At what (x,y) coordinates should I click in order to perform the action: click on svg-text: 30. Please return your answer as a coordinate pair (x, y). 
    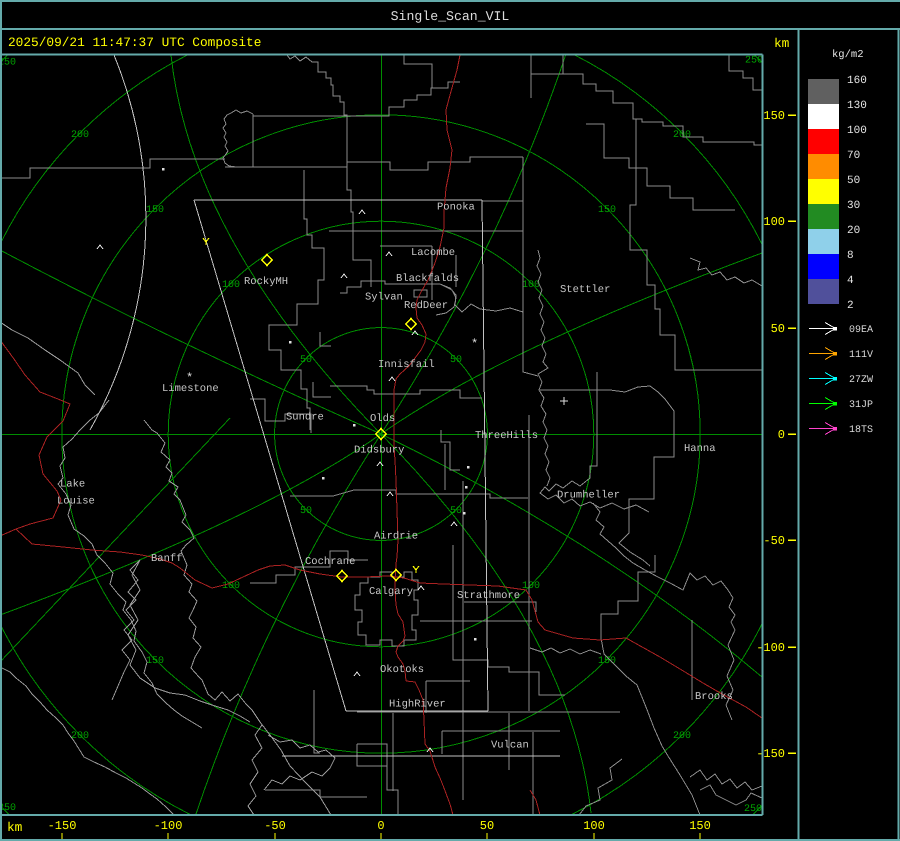
    Looking at the image, I should click on (853, 206).